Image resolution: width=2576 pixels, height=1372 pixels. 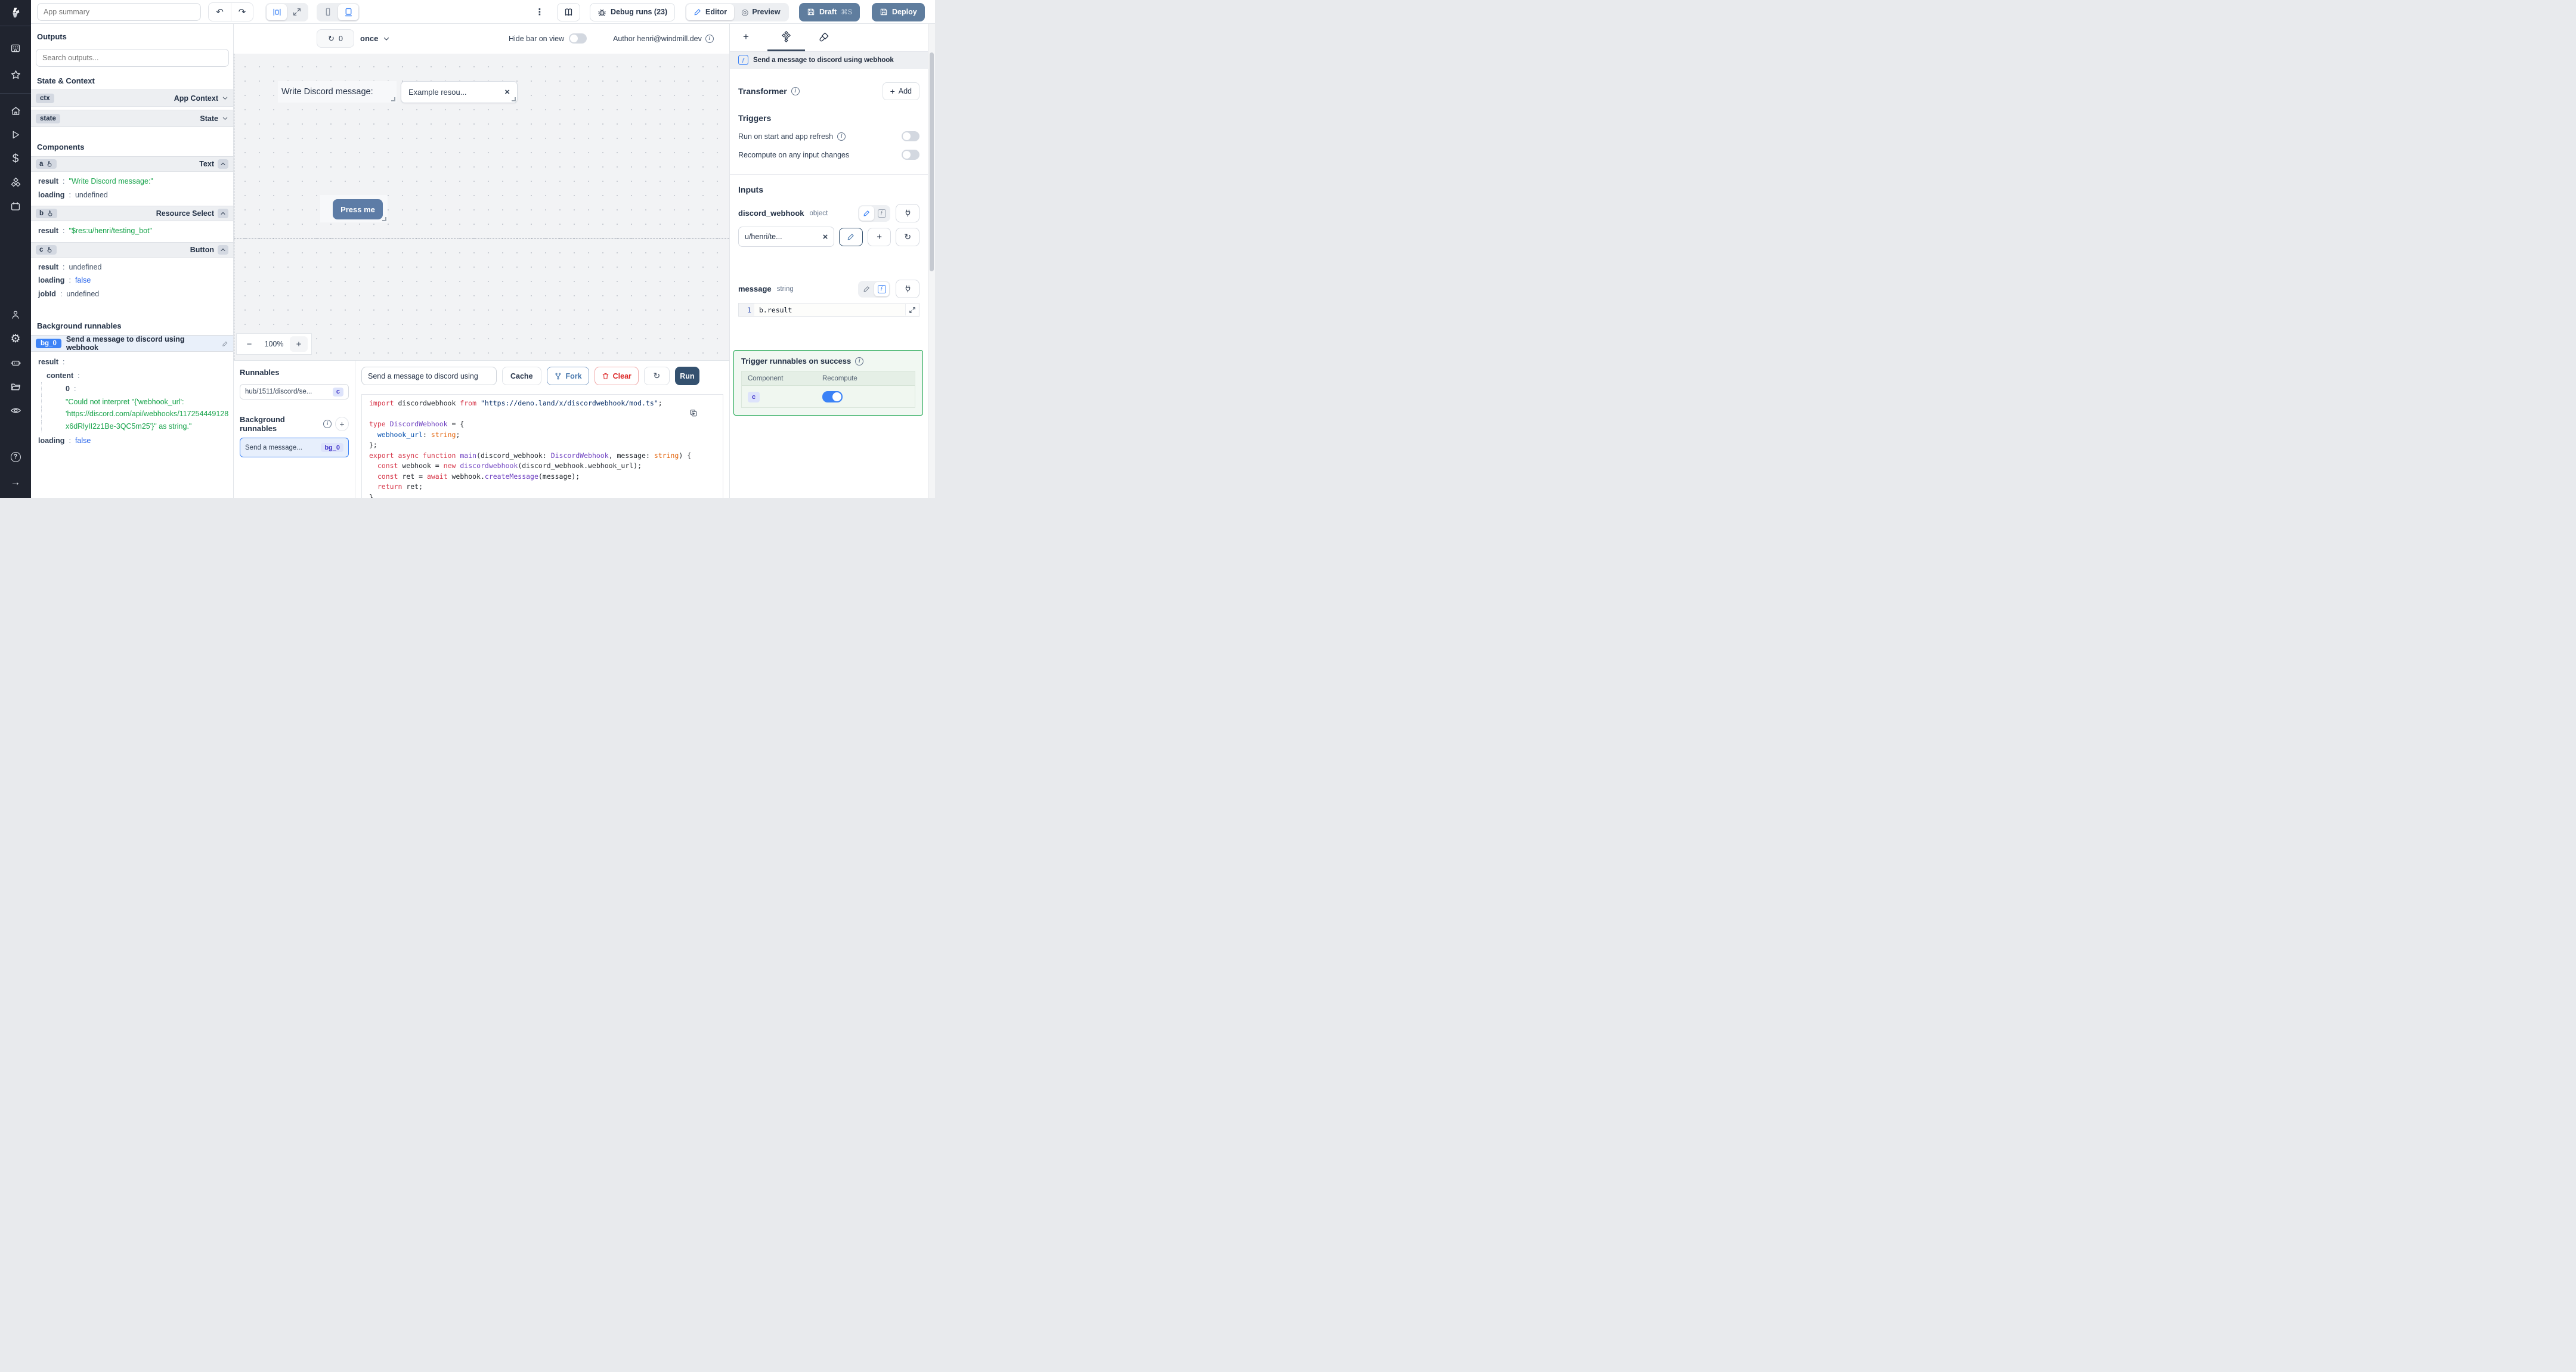 What do you see at coordinates (617, 376) in the screenshot?
I see `clear-button: Clear` at bounding box center [617, 376].